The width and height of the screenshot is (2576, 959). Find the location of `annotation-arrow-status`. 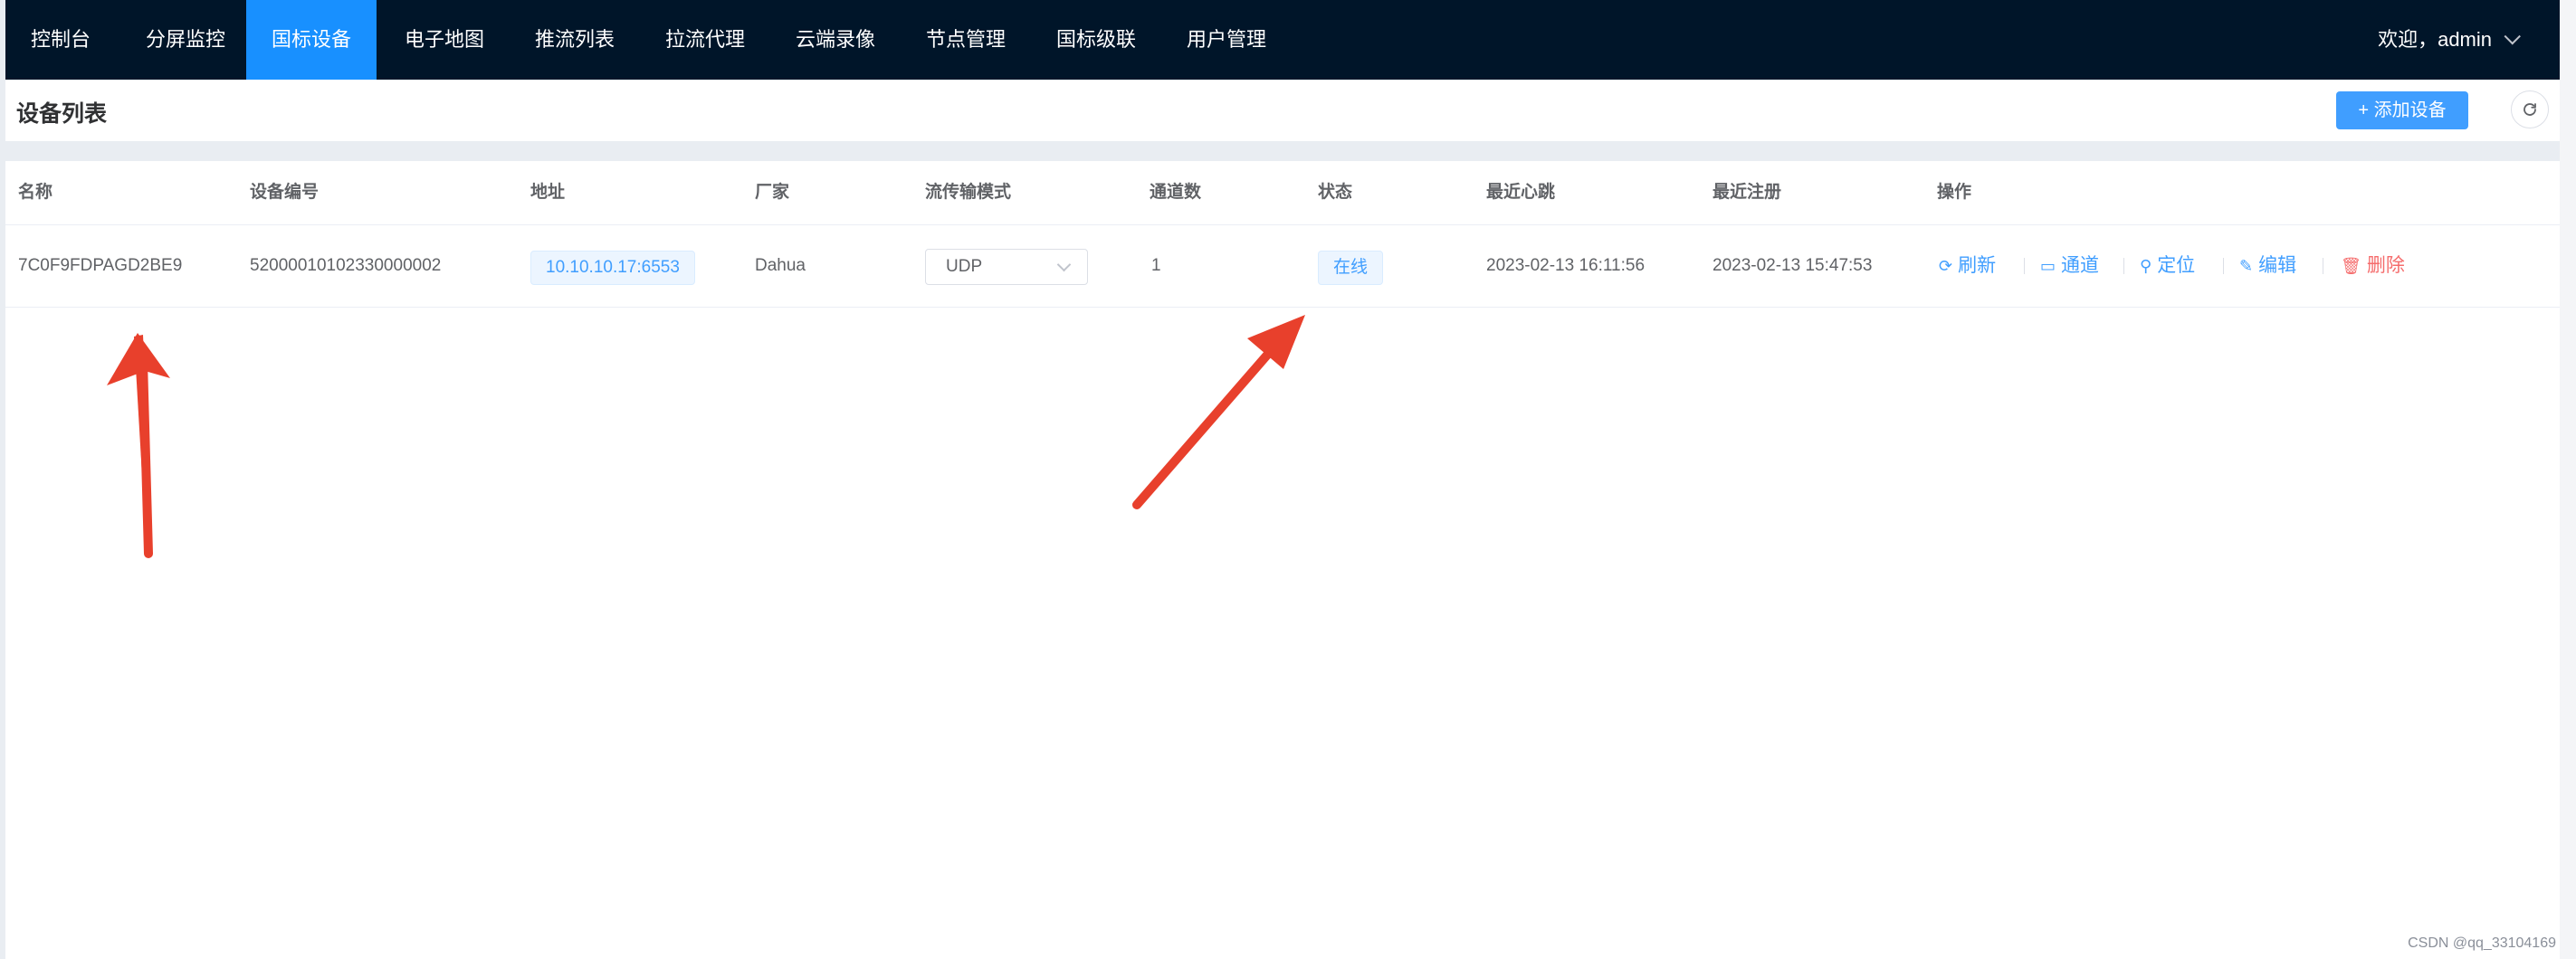

annotation-arrow-status is located at coordinates (1219, 412).